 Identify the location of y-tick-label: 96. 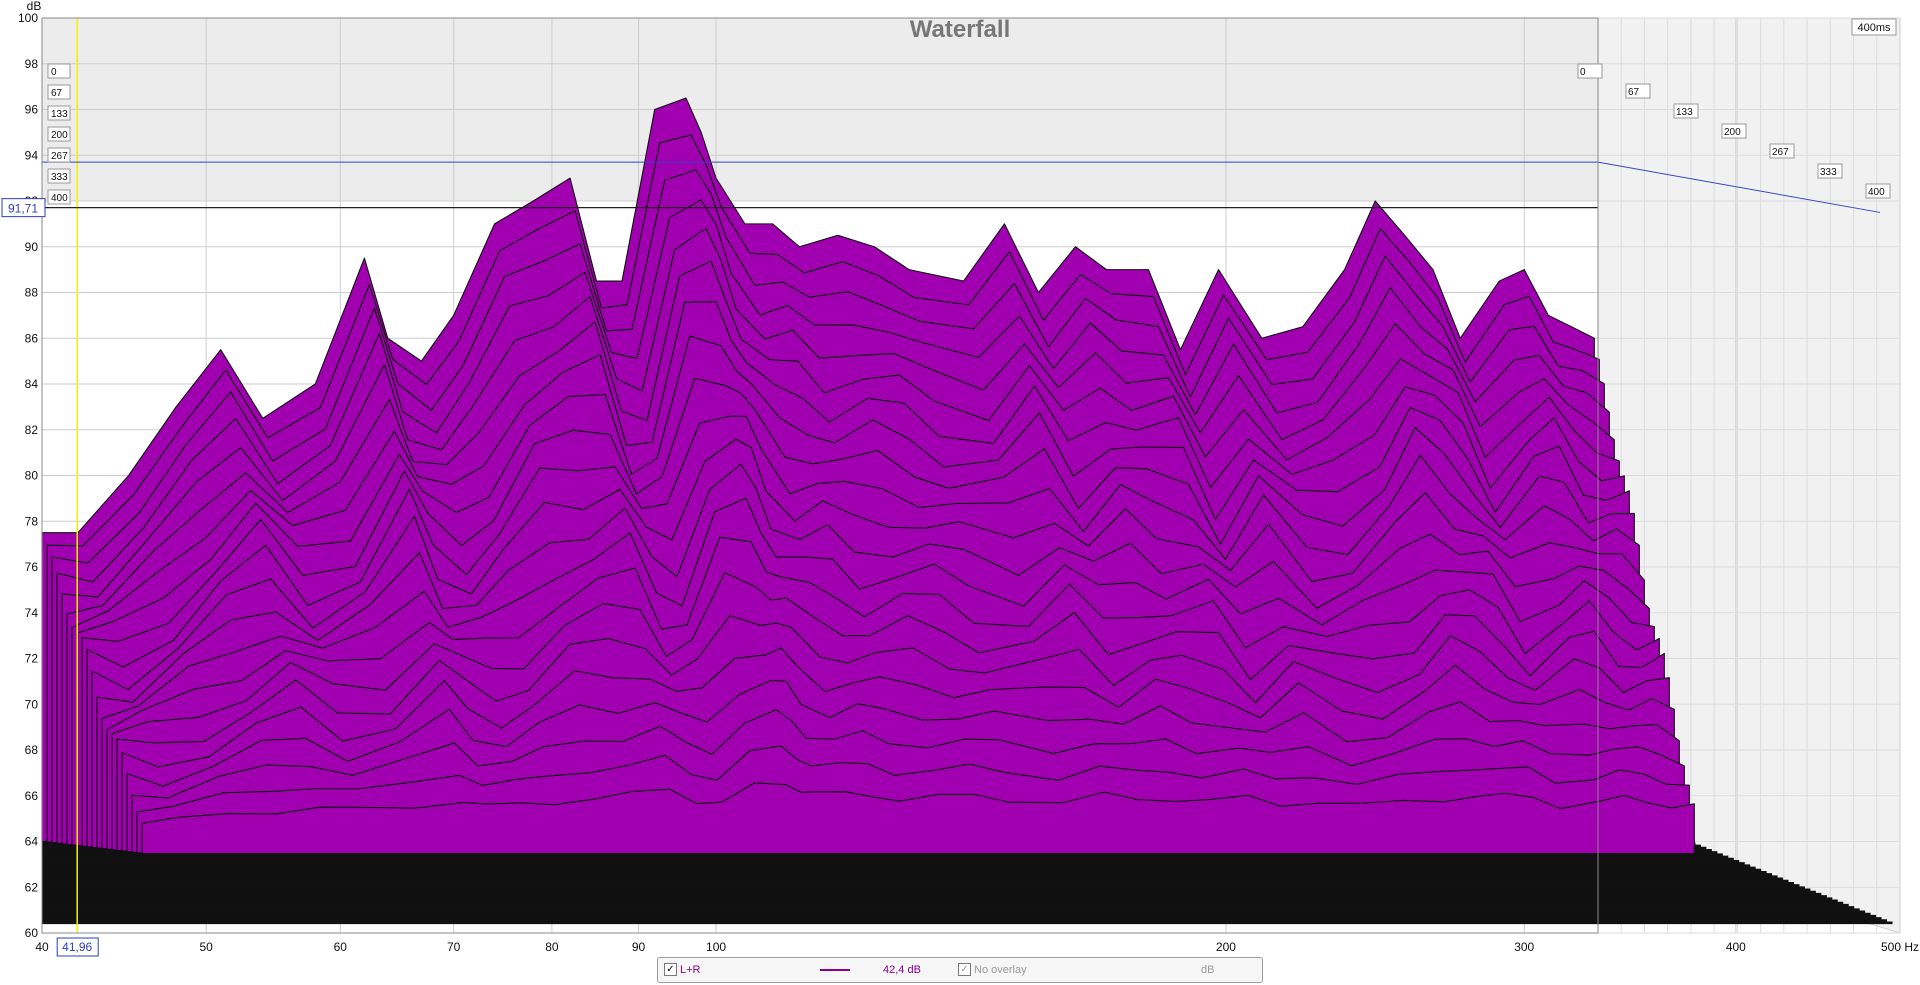
(32, 110).